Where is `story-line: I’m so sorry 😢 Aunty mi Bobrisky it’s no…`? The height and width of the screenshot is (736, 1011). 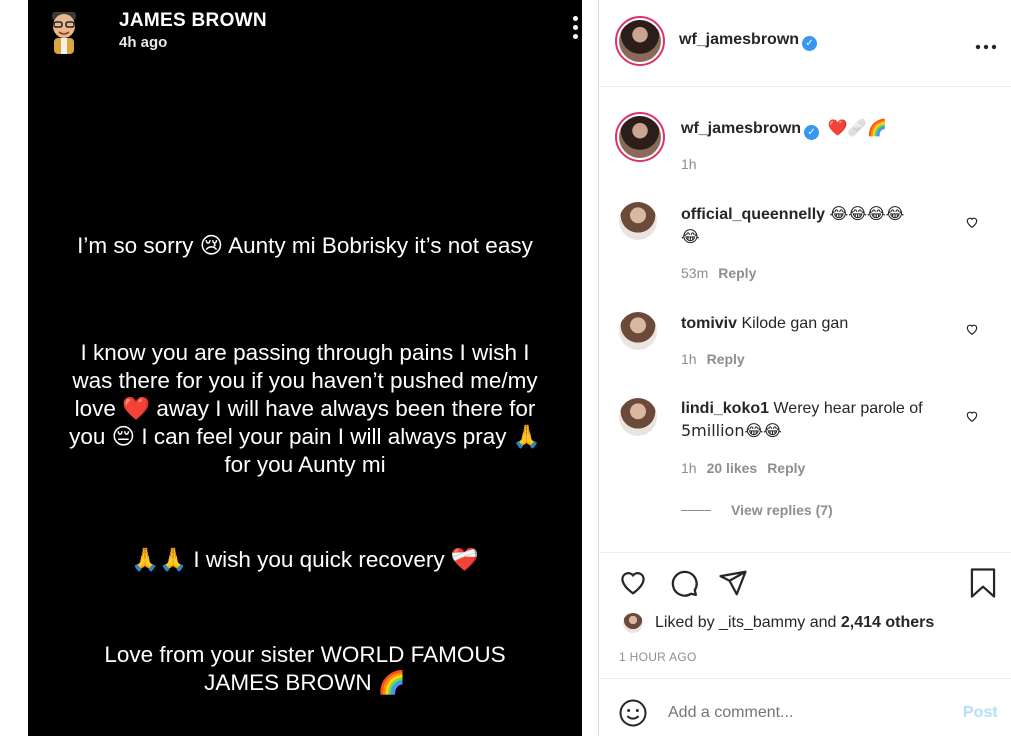 story-line: I’m so sorry 😢 Aunty mi Bobrisky it’s no… is located at coordinates (305, 245).